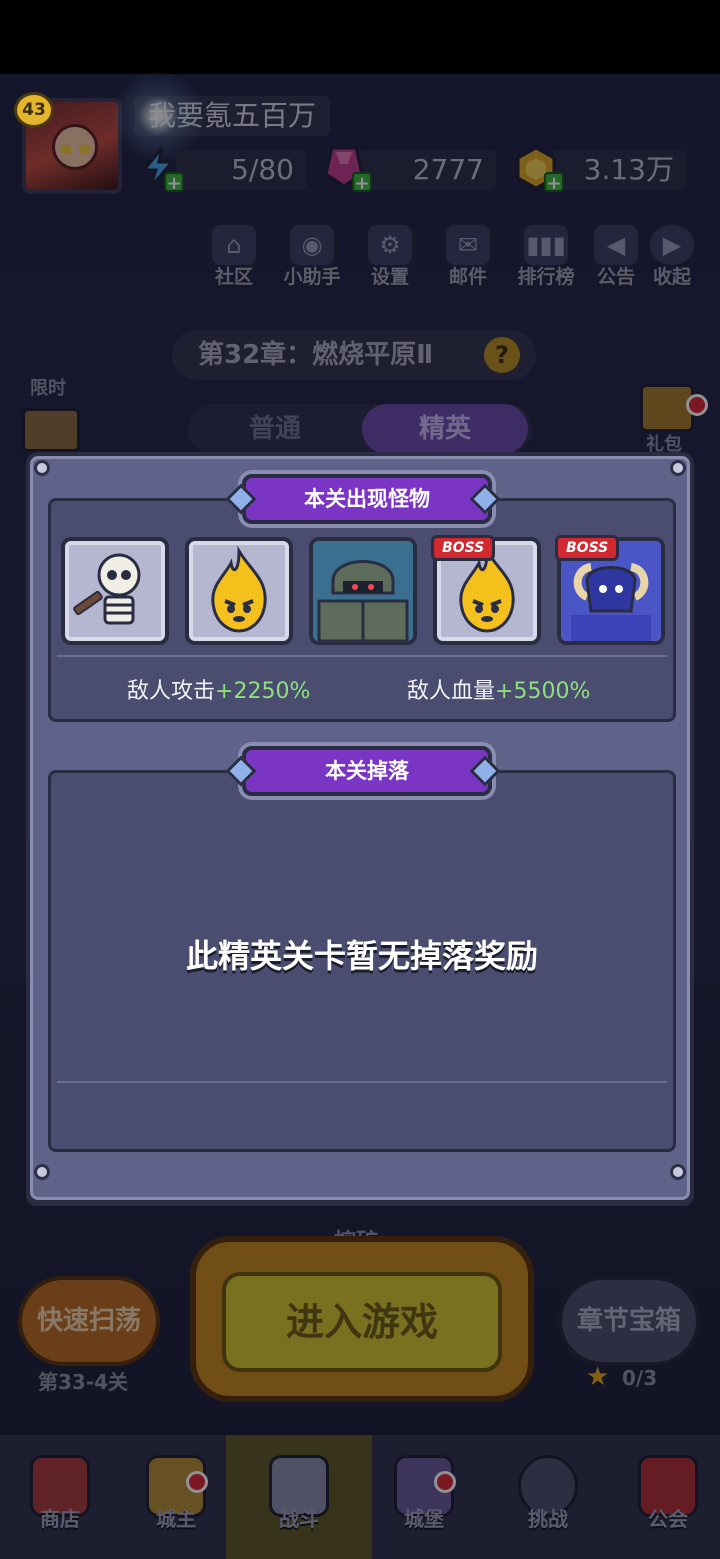 This screenshot has height=1559, width=720. What do you see at coordinates (546, 258) in the screenshot?
I see `menu-ranking-button: ▮▮▮ 排行榜` at bounding box center [546, 258].